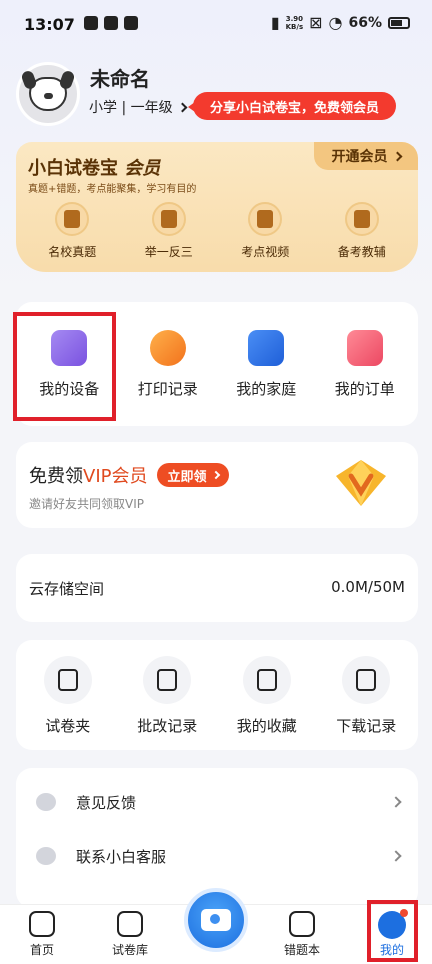 The width and height of the screenshot is (432, 964). What do you see at coordinates (359, 157) in the screenshot?
I see `open-vip-label: 开通会员` at bounding box center [359, 157].